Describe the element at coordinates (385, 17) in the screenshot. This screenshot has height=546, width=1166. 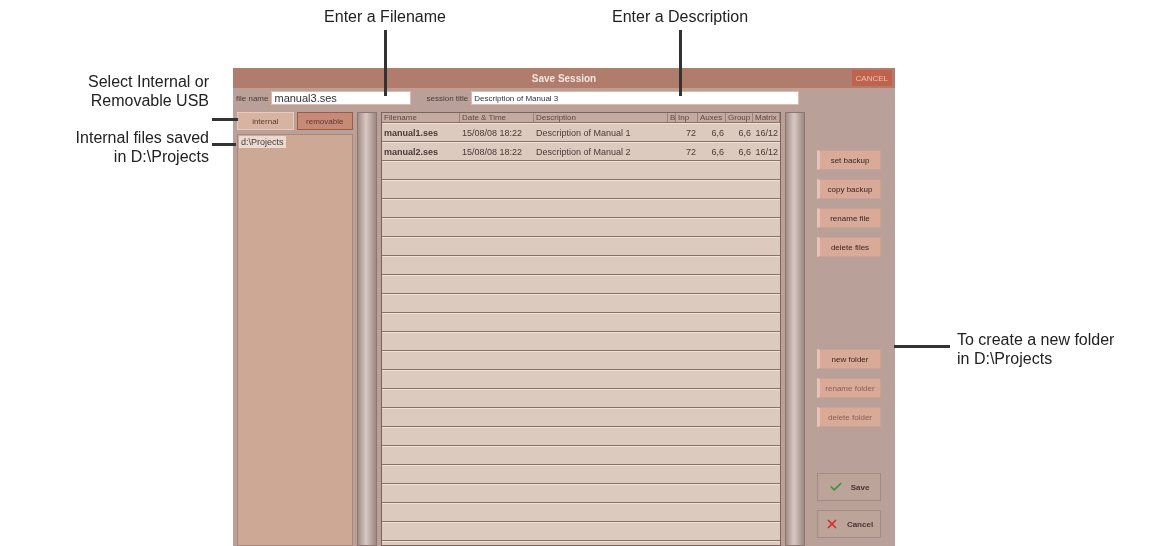
I see `callout-text: Enter a Filename` at that location.